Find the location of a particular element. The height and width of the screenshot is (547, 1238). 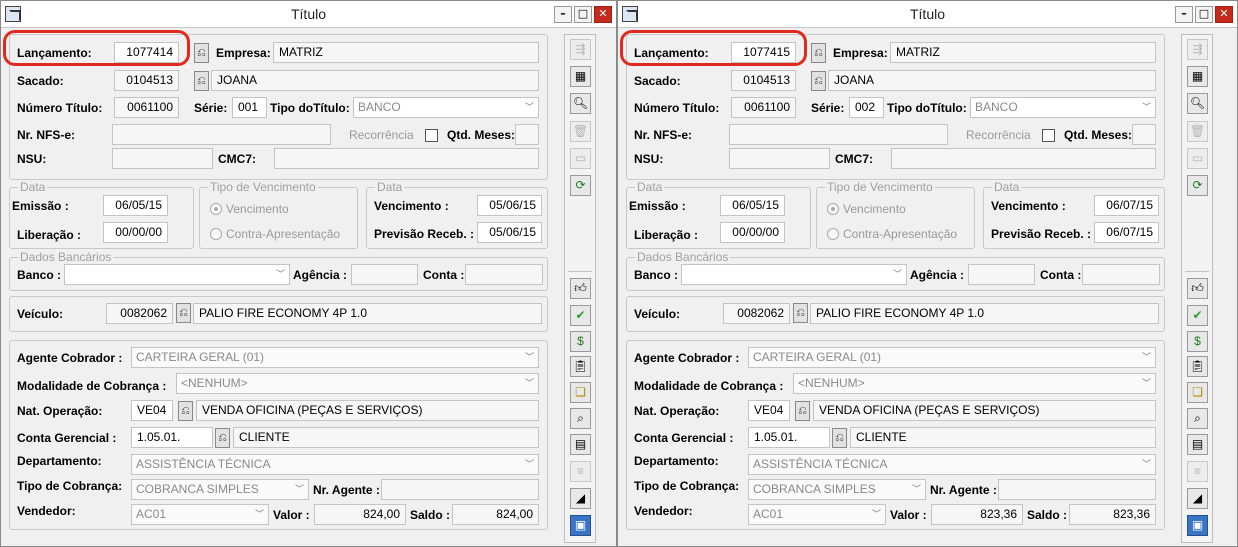

previsao-field: 05/06/15 is located at coordinates (509, 232).